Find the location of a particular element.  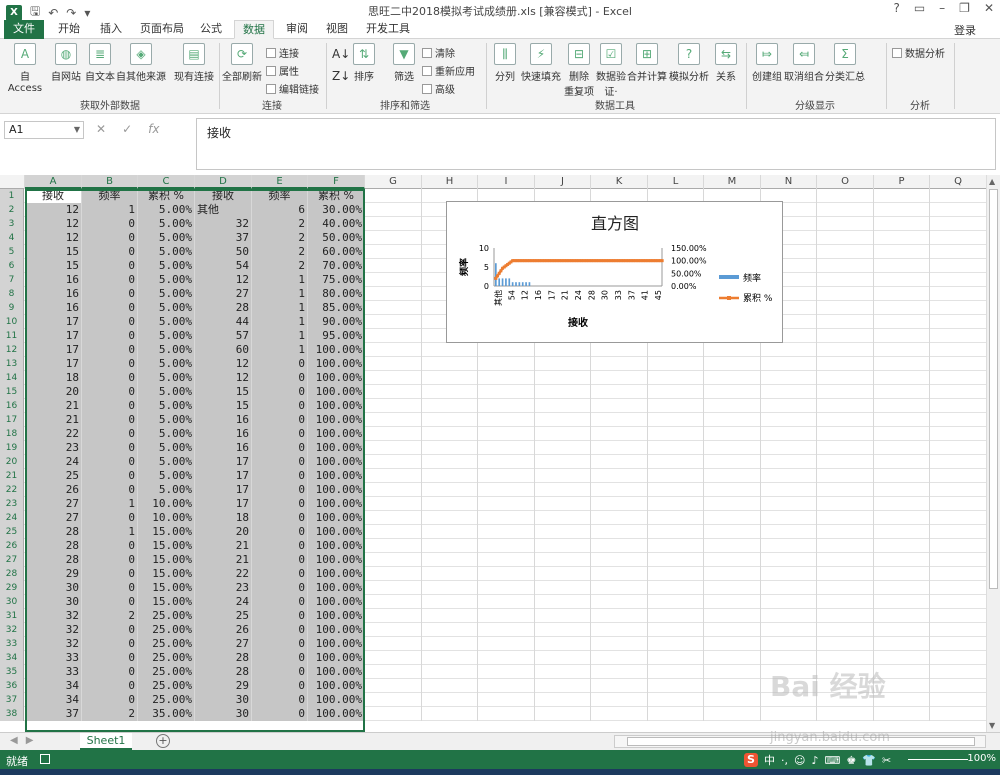

row-header: 14 is located at coordinates (12, 378).